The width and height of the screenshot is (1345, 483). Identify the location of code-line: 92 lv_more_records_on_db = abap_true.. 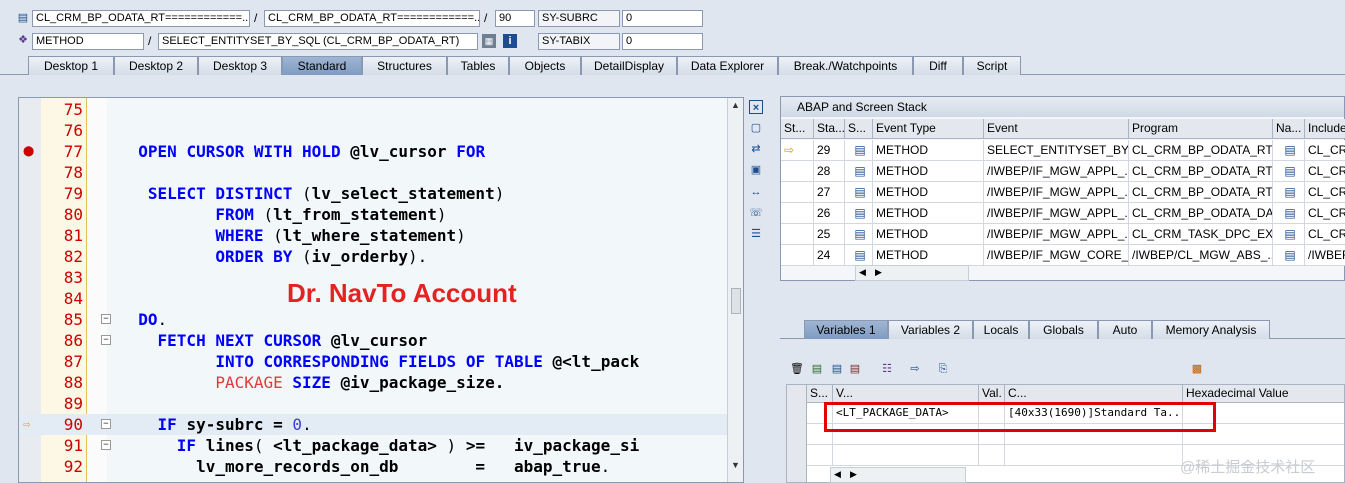
(373, 466).